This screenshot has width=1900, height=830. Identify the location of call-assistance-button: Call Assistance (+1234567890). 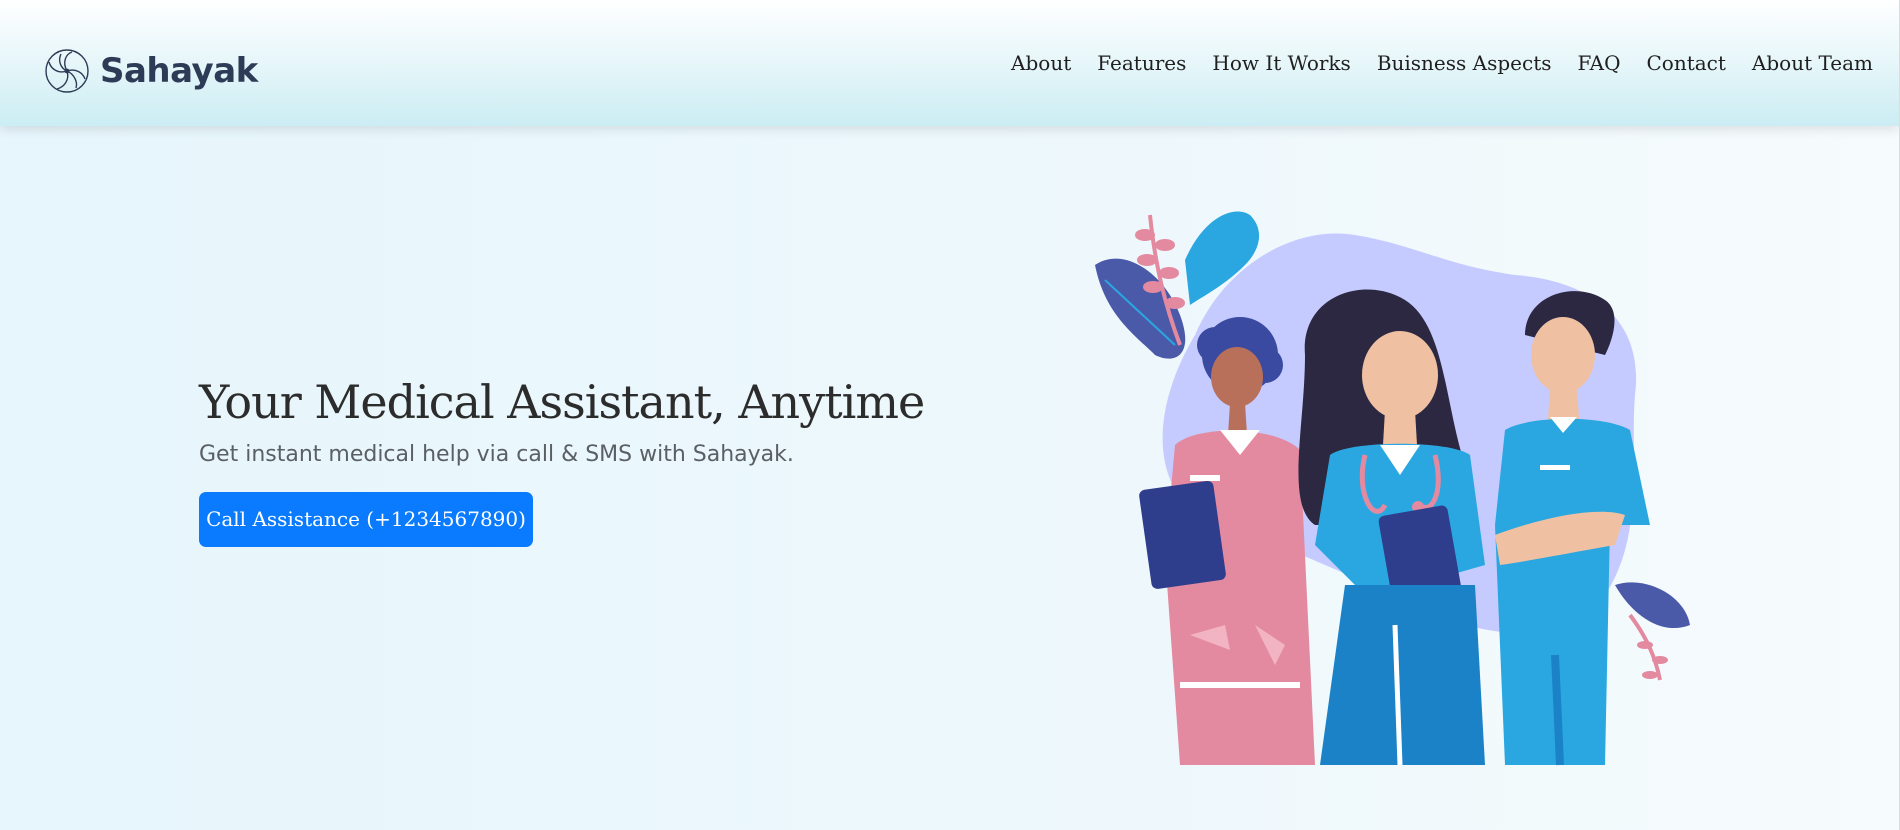
(366, 519).